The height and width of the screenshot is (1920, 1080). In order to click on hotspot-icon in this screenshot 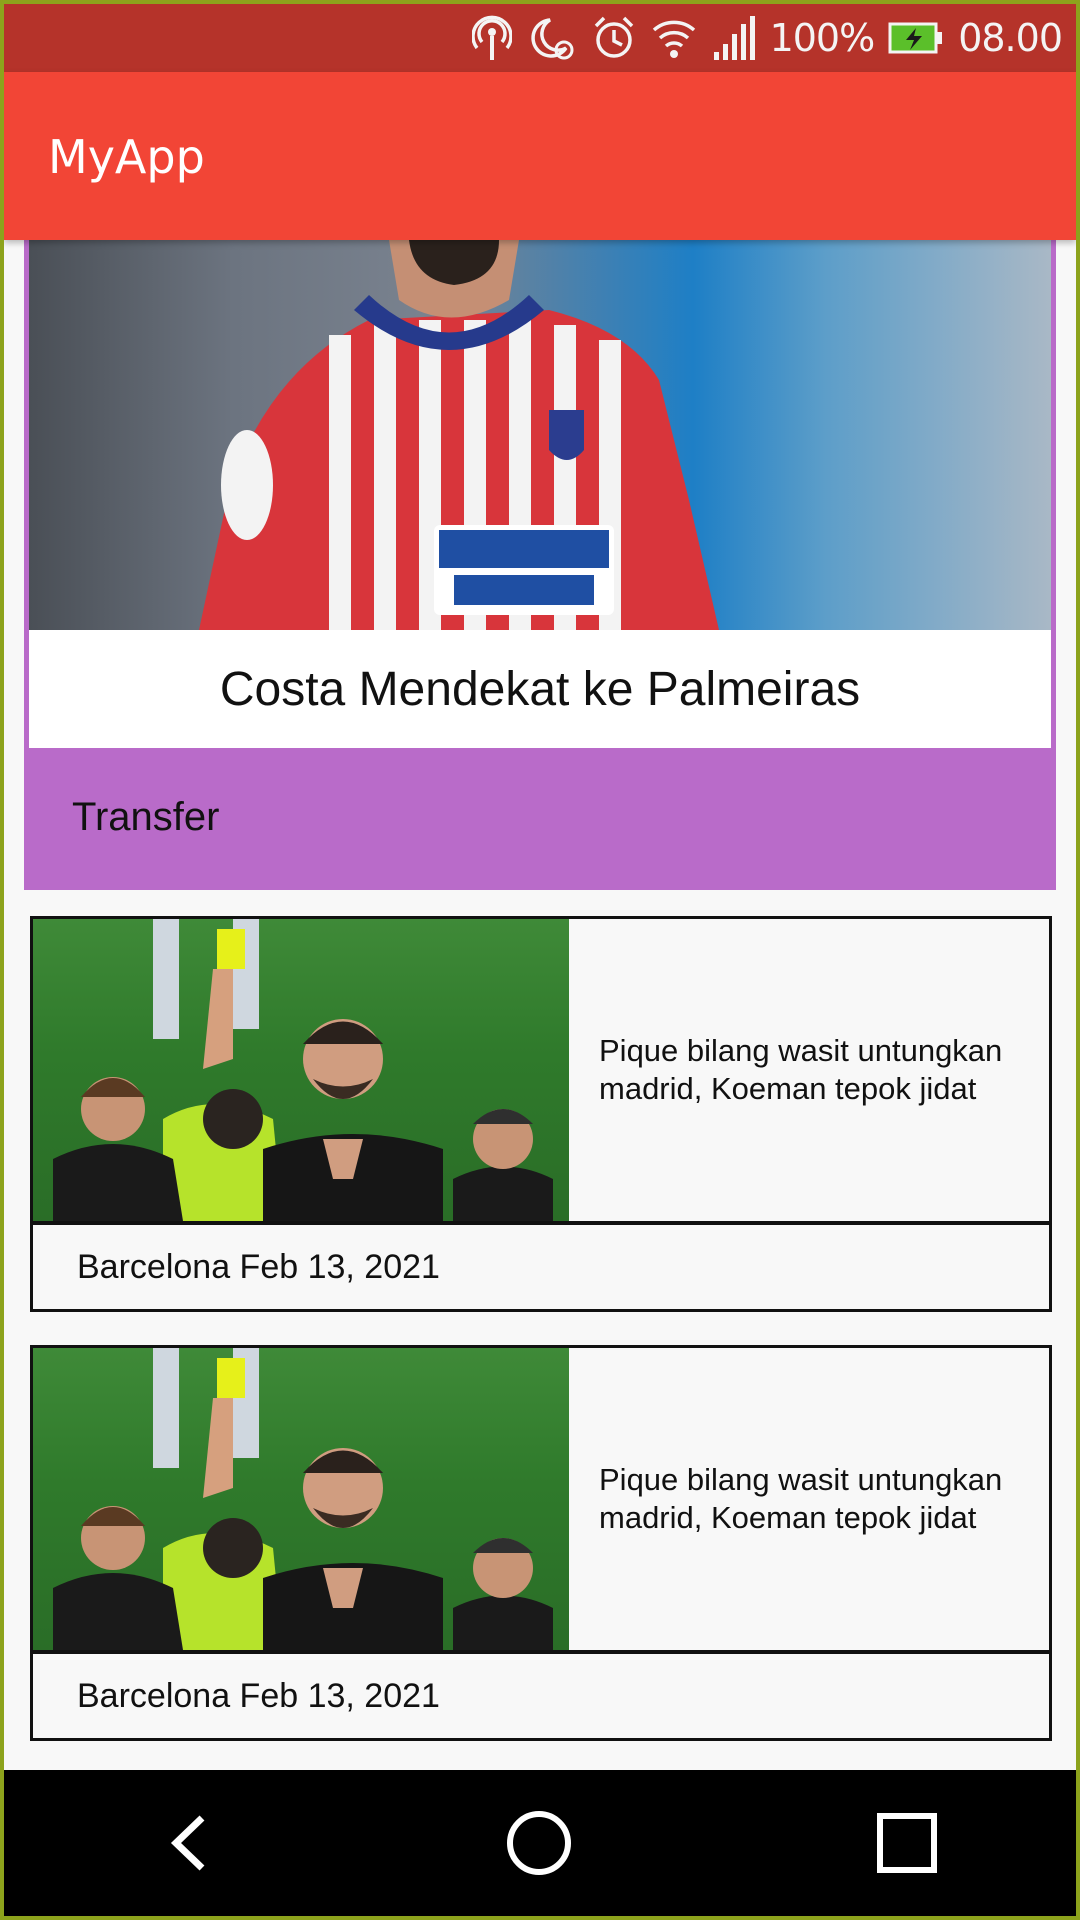, I will do `click(491, 38)`.